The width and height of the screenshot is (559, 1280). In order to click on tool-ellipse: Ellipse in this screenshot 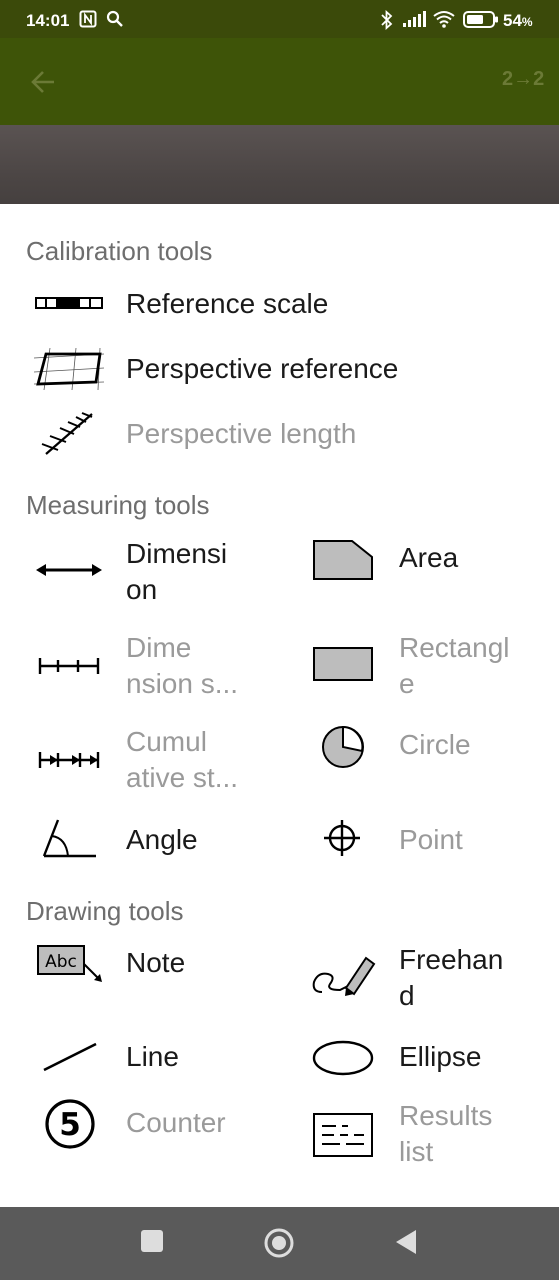, I will do `click(427, 1062)`.